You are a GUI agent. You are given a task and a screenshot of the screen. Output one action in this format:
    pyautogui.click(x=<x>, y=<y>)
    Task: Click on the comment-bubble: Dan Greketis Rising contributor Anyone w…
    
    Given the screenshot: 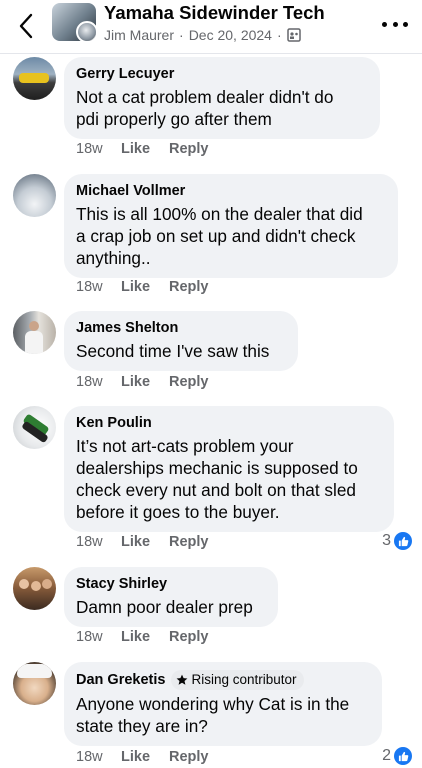 What is the action you would take?
    pyautogui.click(x=223, y=704)
    